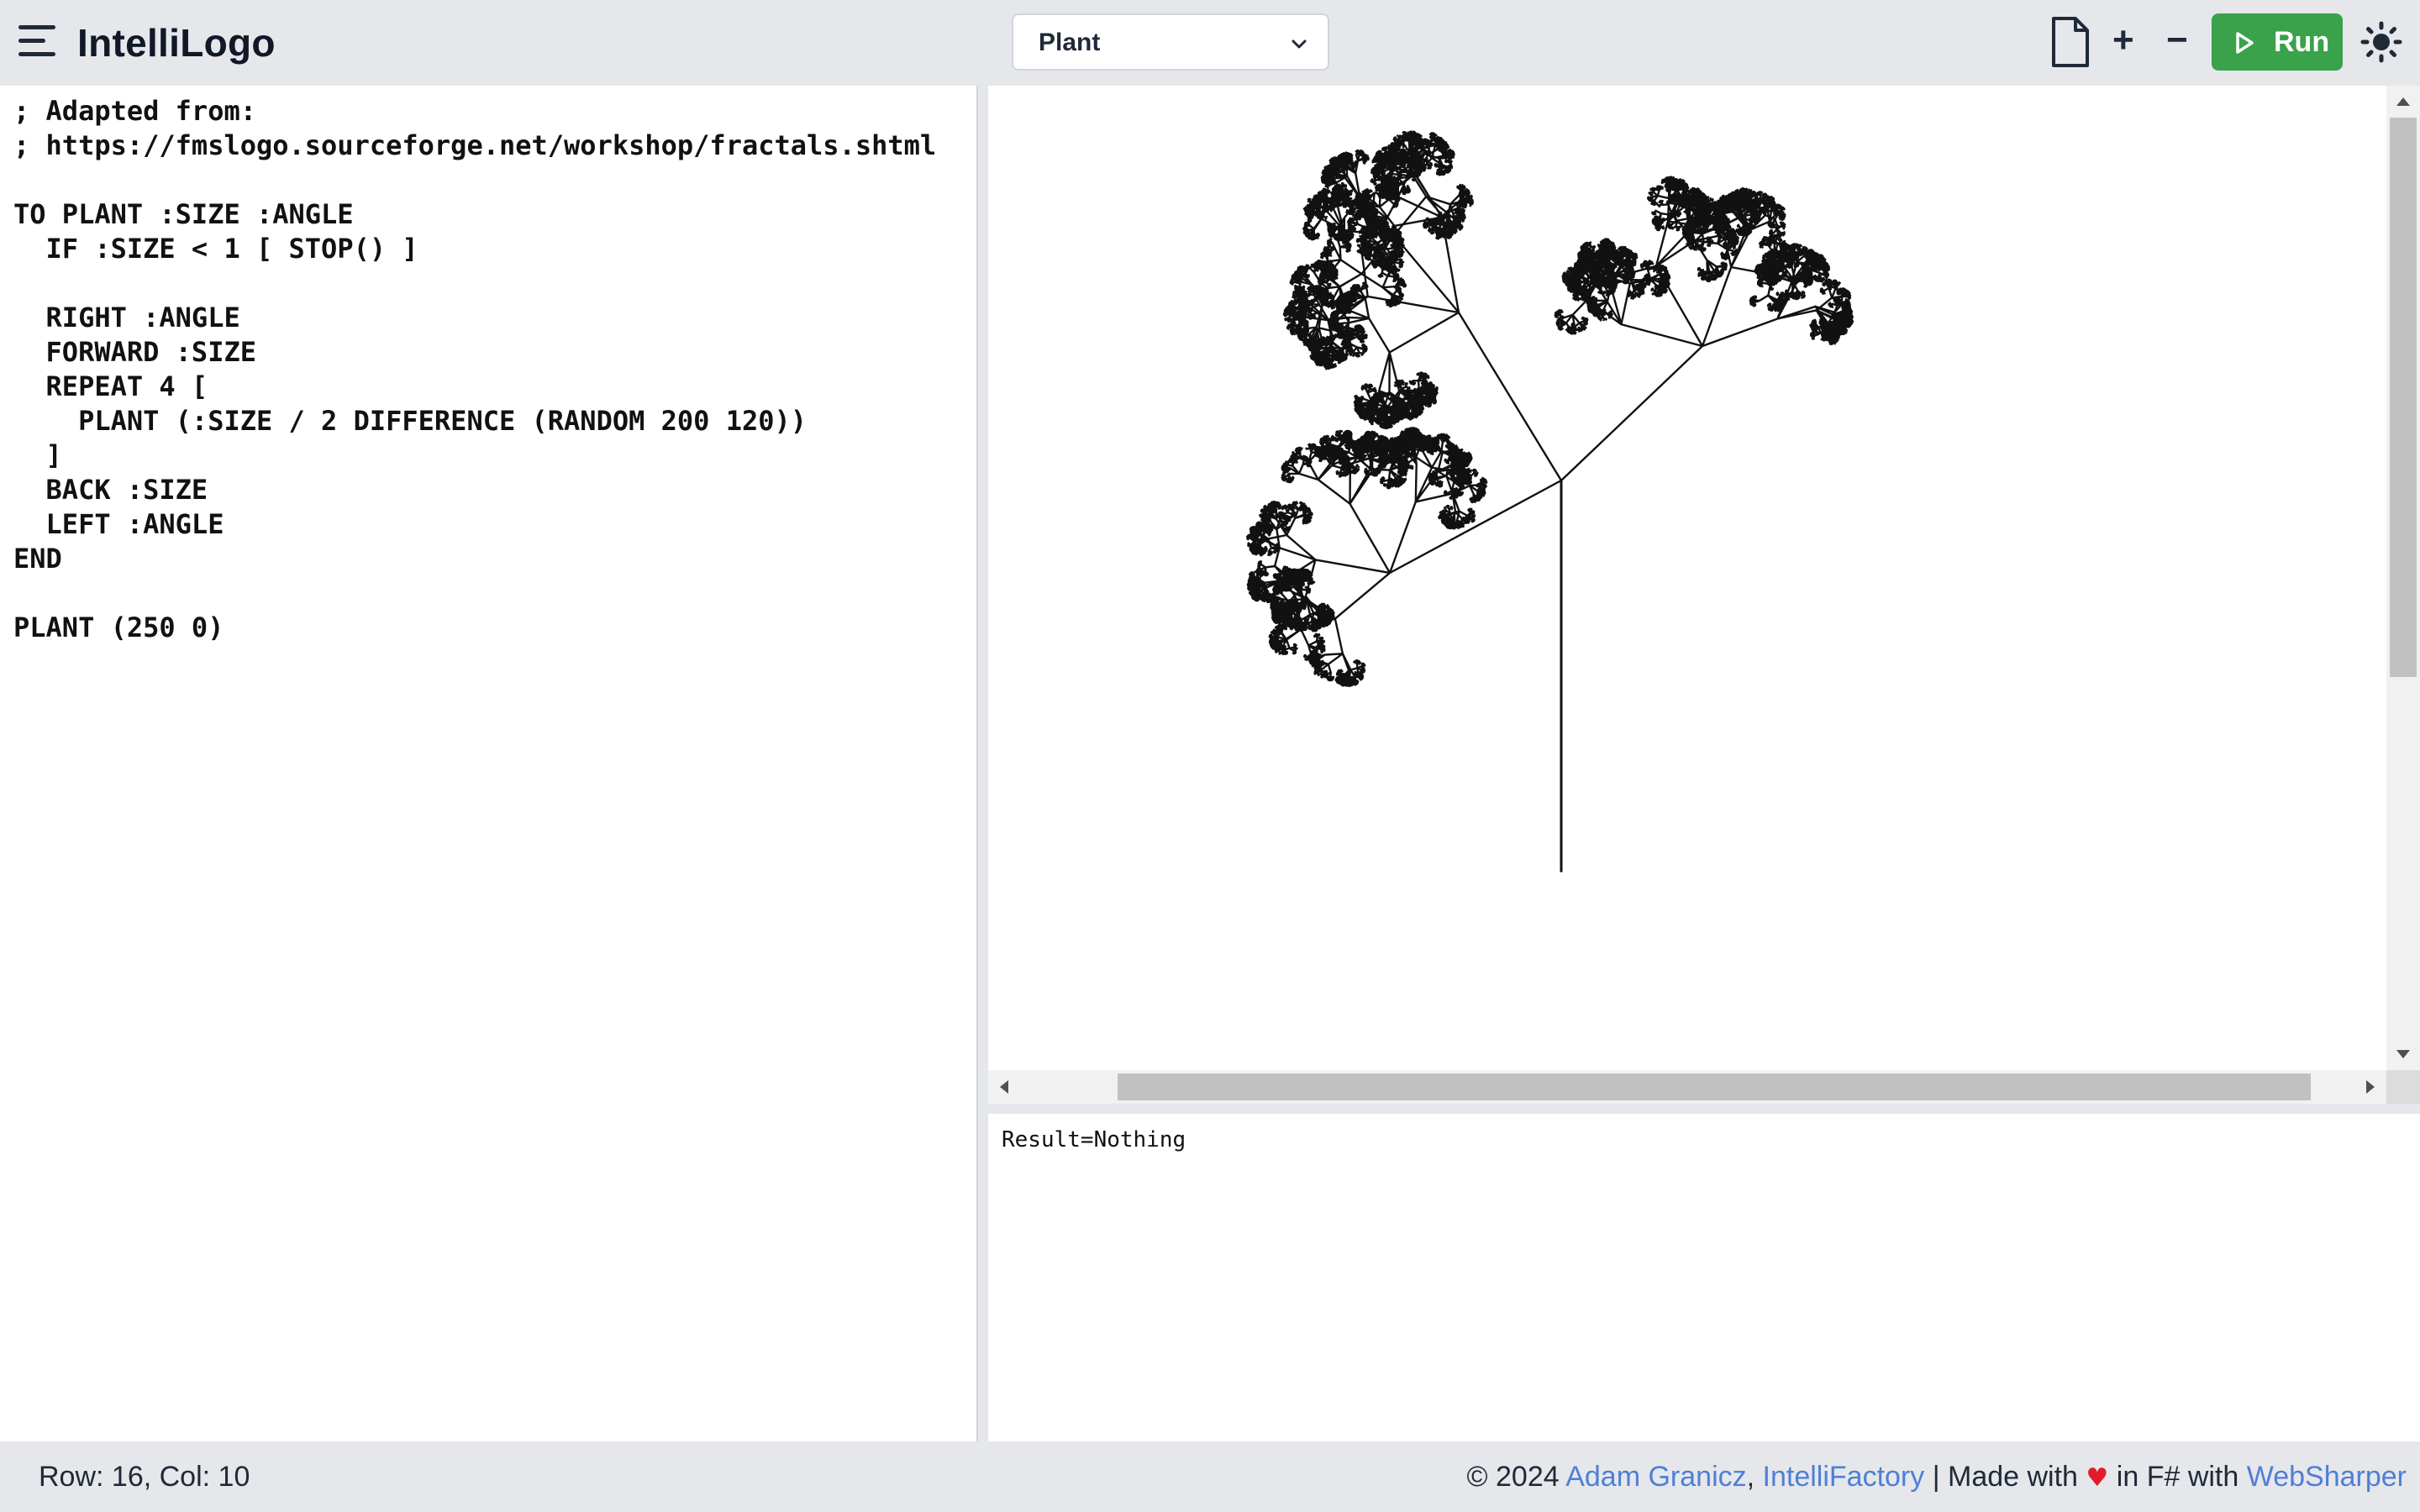 The width and height of the screenshot is (2420, 1512). I want to click on play-icon, so click(2245, 43).